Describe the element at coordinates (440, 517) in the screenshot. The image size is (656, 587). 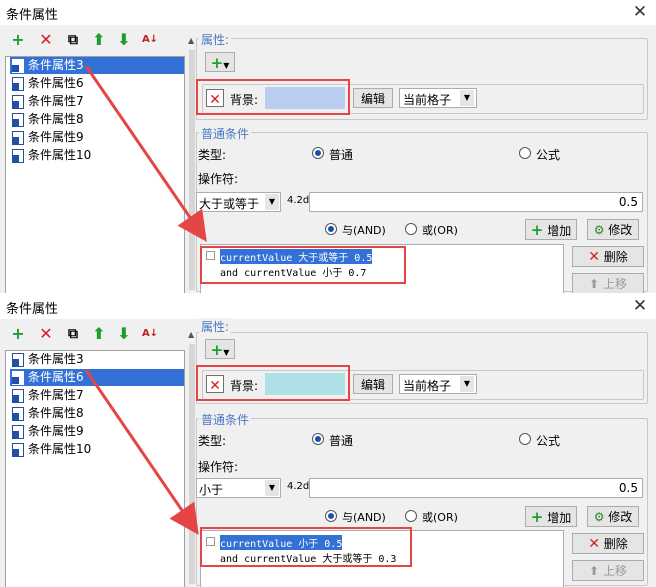
I see `radio-or-label: 或(OR)` at that location.